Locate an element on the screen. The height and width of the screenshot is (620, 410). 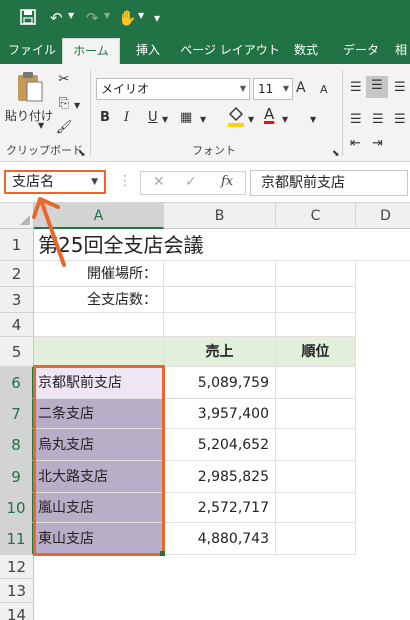
cell-c5-rank-header: 順位 is located at coordinates (316, 352).